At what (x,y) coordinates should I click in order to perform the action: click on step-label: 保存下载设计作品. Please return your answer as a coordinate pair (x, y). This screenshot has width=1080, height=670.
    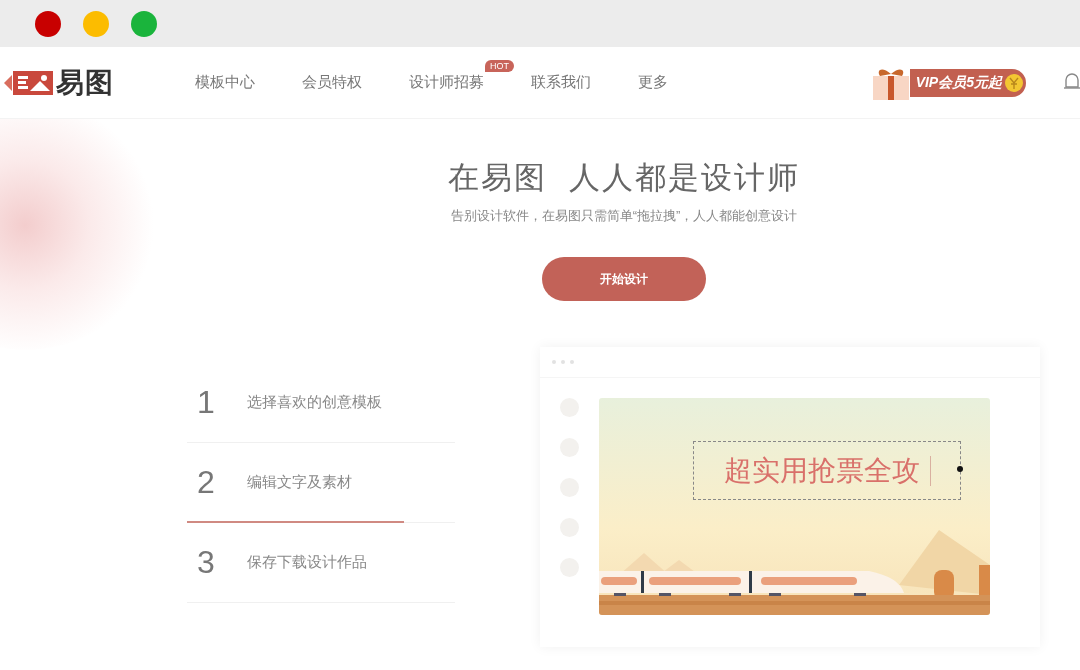
    Looking at the image, I should click on (307, 562).